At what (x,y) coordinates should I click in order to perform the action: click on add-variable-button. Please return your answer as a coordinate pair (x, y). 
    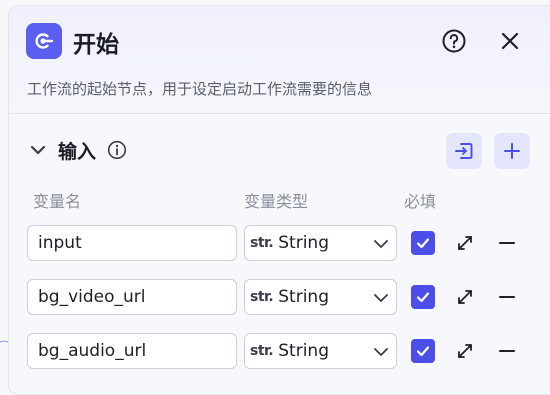
    Looking at the image, I should click on (512, 151).